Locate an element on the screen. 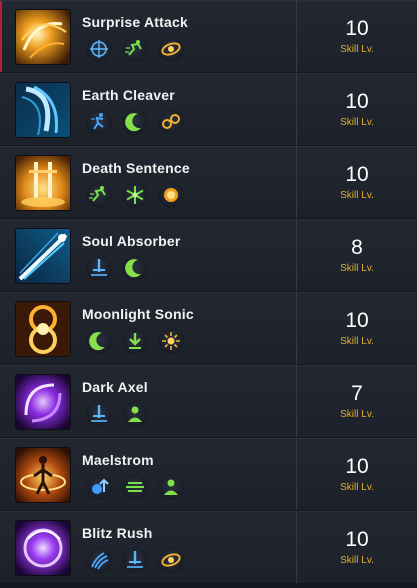 This screenshot has height=588, width=417. skill-row: Surprise Attack 10 Skill Lv. is located at coordinates (208, 36).